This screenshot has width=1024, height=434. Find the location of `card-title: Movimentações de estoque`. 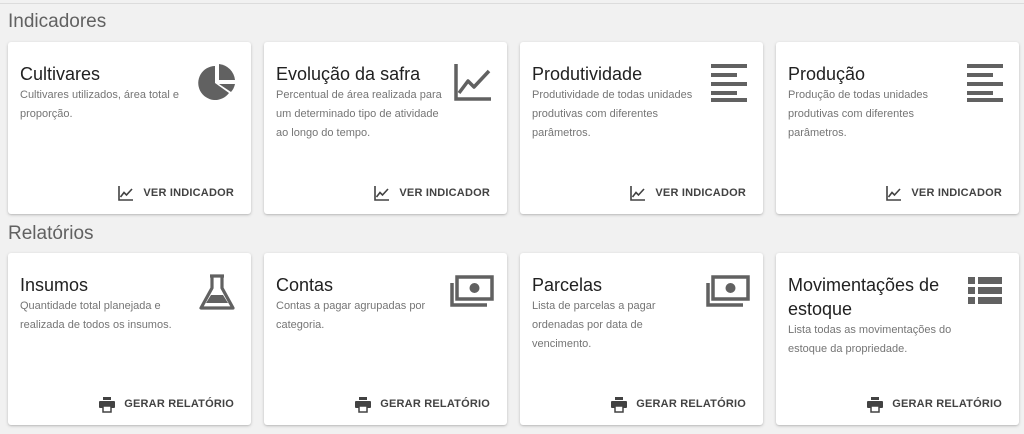

card-title: Movimentações de estoque is located at coordinates (864, 297).